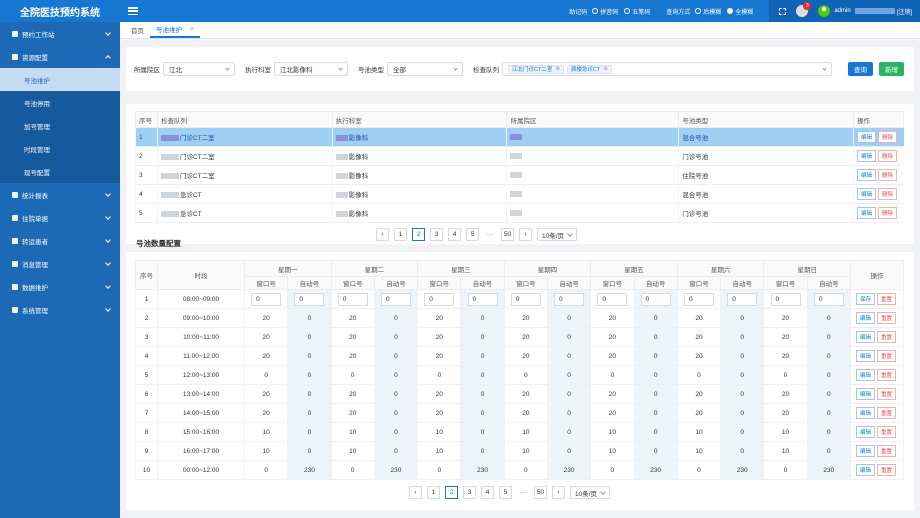 Image resolution: width=920 pixels, height=518 pixels. What do you see at coordinates (60, 56) in the screenshot?
I see `sidebar-item-2: 资源配置` at bounding box center [60, 56].